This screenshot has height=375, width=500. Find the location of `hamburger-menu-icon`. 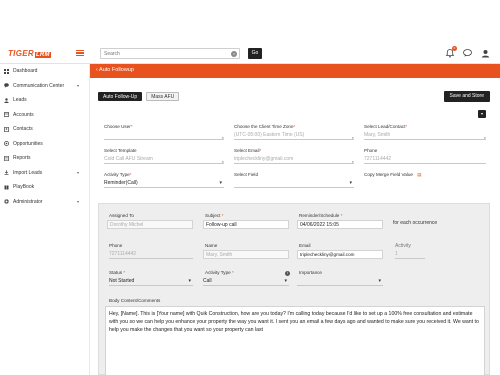

hamburger-menu-icon is located at coordinates (80, 53).